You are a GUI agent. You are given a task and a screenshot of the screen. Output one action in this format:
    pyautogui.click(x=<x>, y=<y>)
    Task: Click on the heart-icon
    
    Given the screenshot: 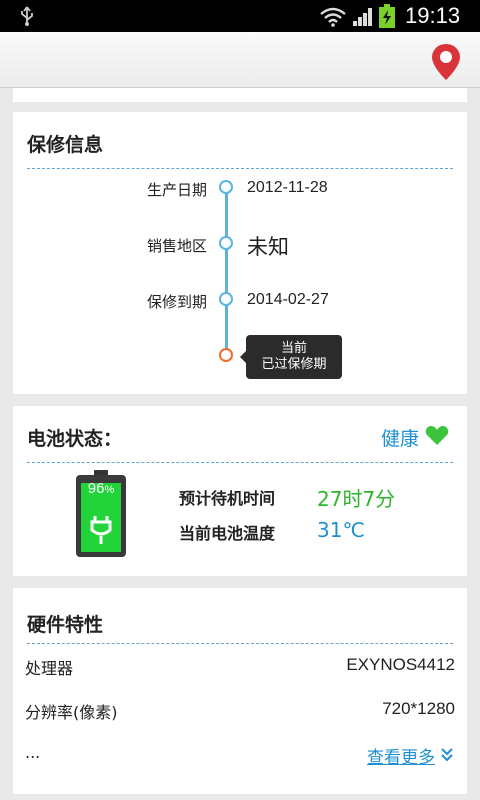 What is the action you would take?
    pyautogui.click(x=437, y=438)
    